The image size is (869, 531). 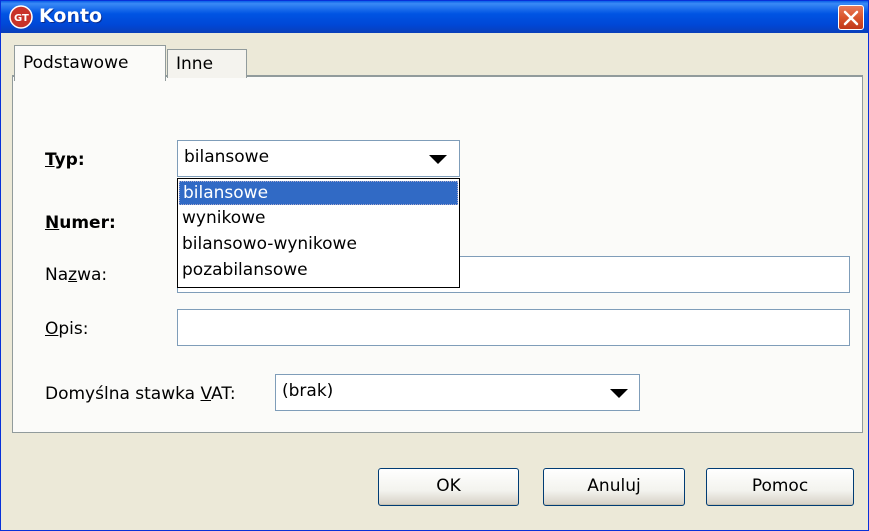 I want to click on gt-app-icon: GT, so click(x=21, y=17).